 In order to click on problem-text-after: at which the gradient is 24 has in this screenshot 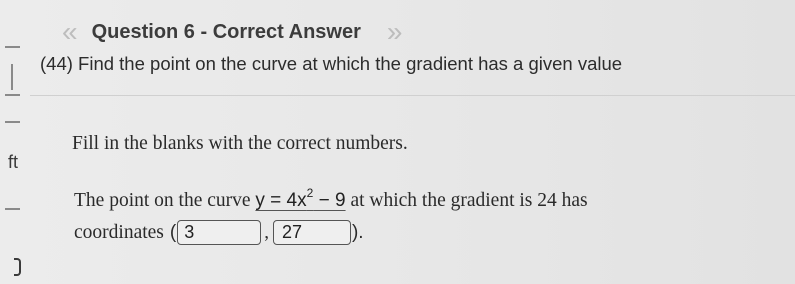, I will do `click(469, 200)`.